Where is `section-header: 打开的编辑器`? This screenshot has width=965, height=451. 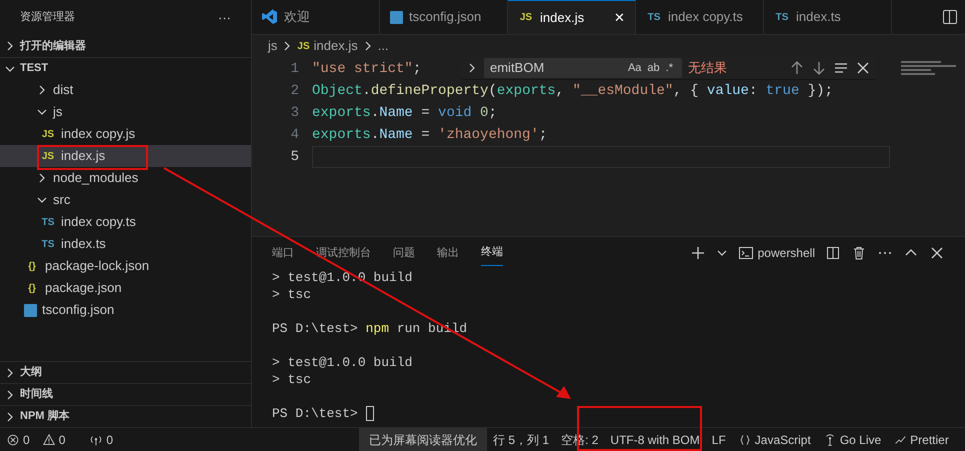
section-header: 打开的编辑器 is located at coordinates (125, 46).